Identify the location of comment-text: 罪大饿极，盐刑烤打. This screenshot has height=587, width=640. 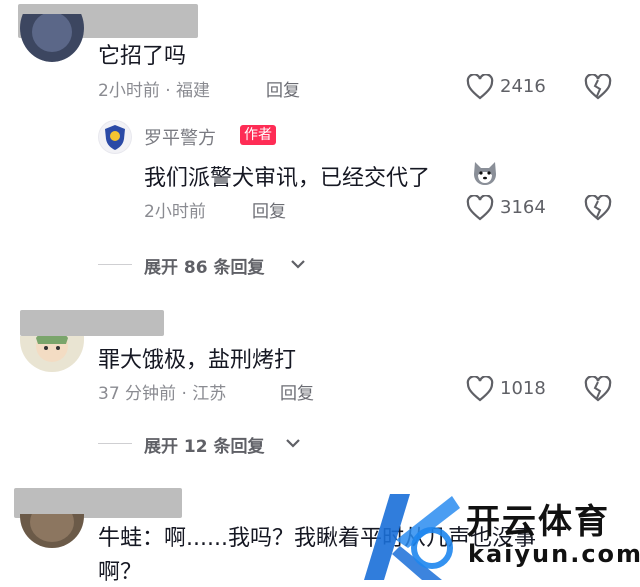
(197, 360).